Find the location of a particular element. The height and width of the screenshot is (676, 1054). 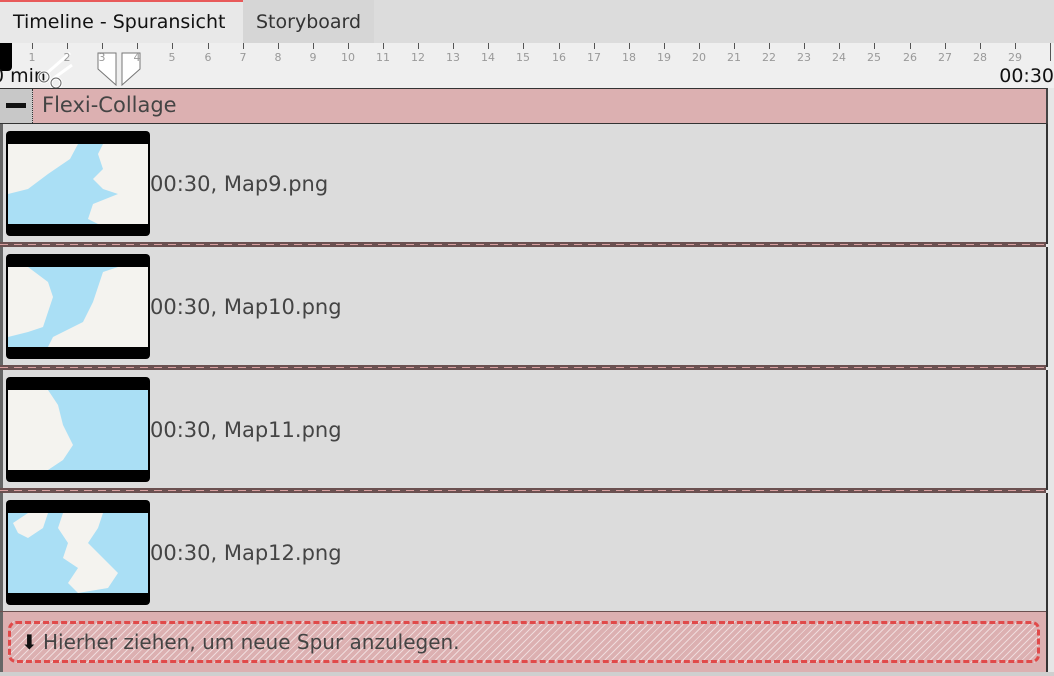

ruler-tick-label: 12 is located at coordinates (418, 57).